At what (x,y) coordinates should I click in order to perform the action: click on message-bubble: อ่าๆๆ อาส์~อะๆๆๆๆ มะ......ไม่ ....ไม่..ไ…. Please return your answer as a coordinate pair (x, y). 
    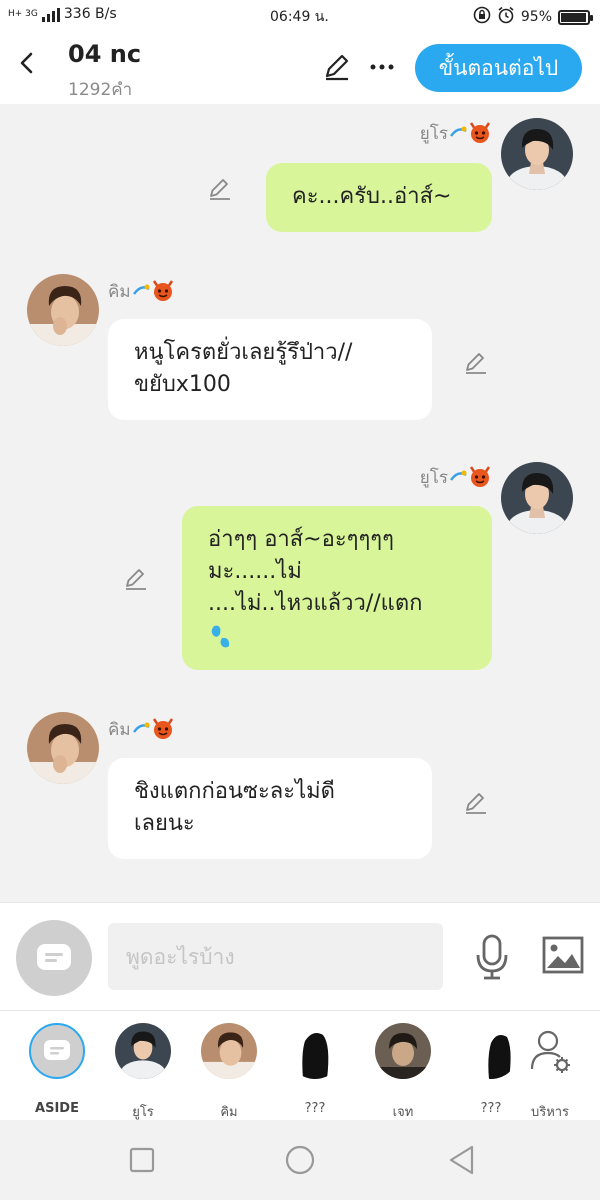
    Looking at the image, I should click on (337, 588).